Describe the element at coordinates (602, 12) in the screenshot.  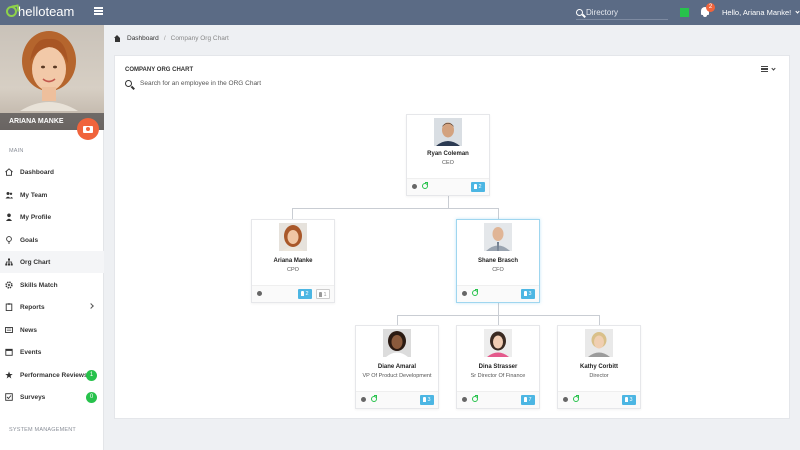
I see `directory-placeholder: Directory` at that location.